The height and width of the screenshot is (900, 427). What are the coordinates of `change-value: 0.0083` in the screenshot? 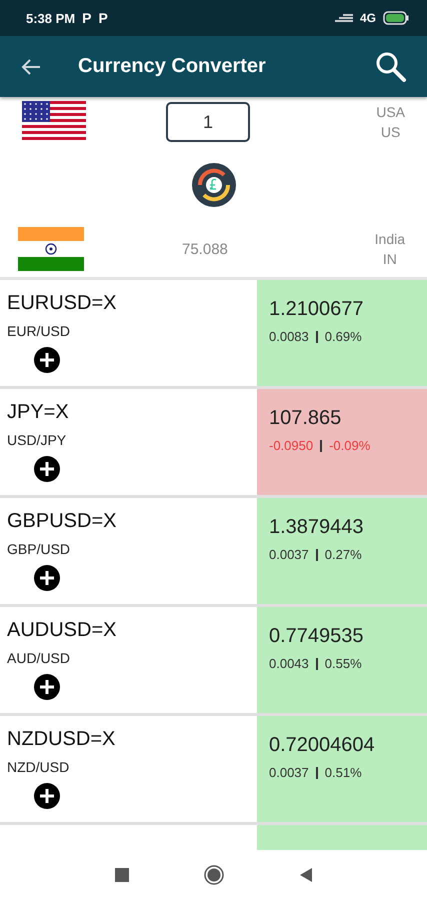 It's located at (289, 336).